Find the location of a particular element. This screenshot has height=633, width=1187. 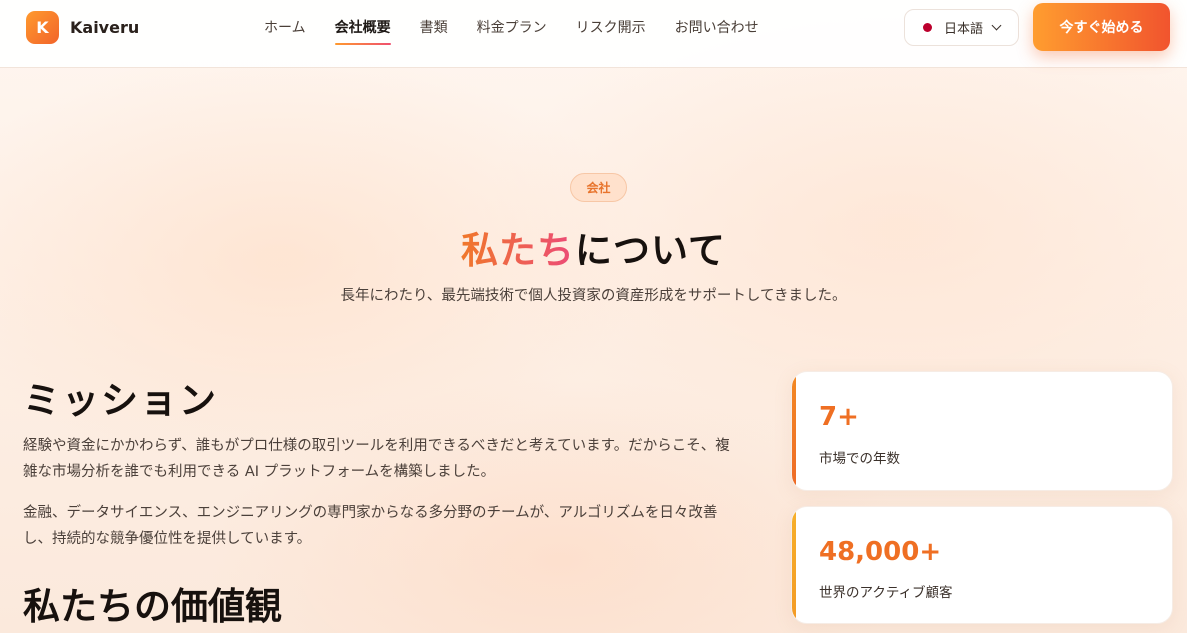

page-subtitle: 長年にわたり、最先端技術で個人投資家の資産形成をサポートしてきました。 is located at coordinates (593, 296).